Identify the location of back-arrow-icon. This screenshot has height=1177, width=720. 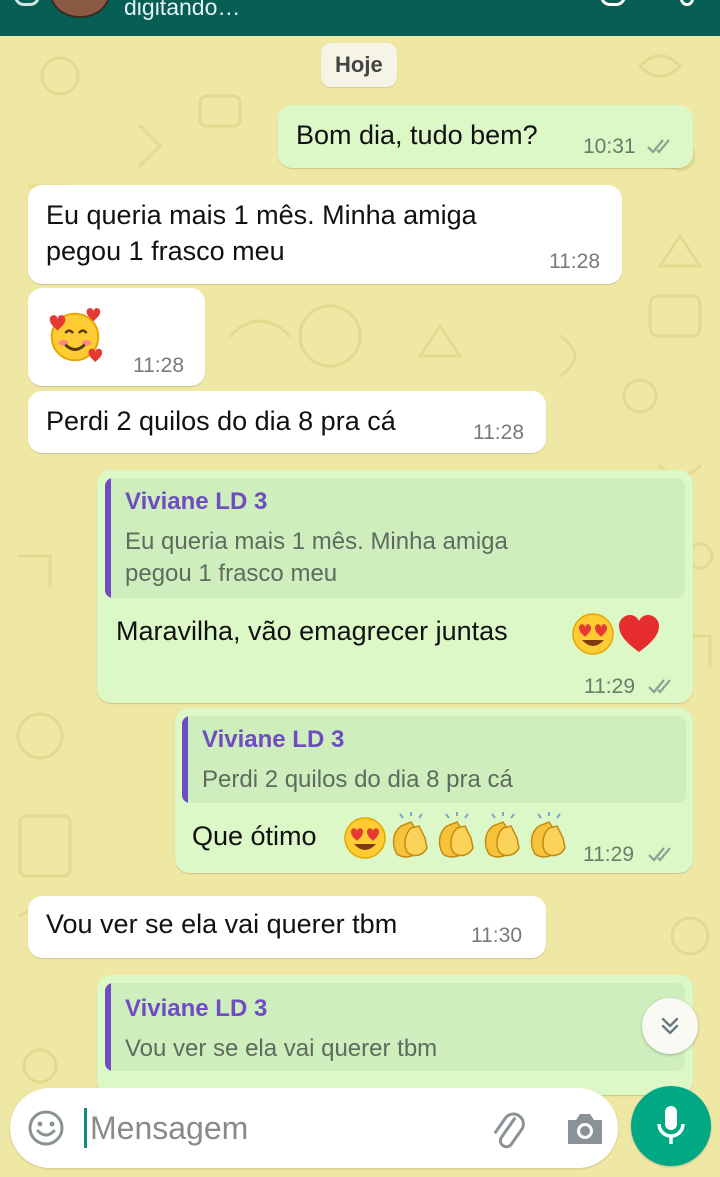
(27, 3).